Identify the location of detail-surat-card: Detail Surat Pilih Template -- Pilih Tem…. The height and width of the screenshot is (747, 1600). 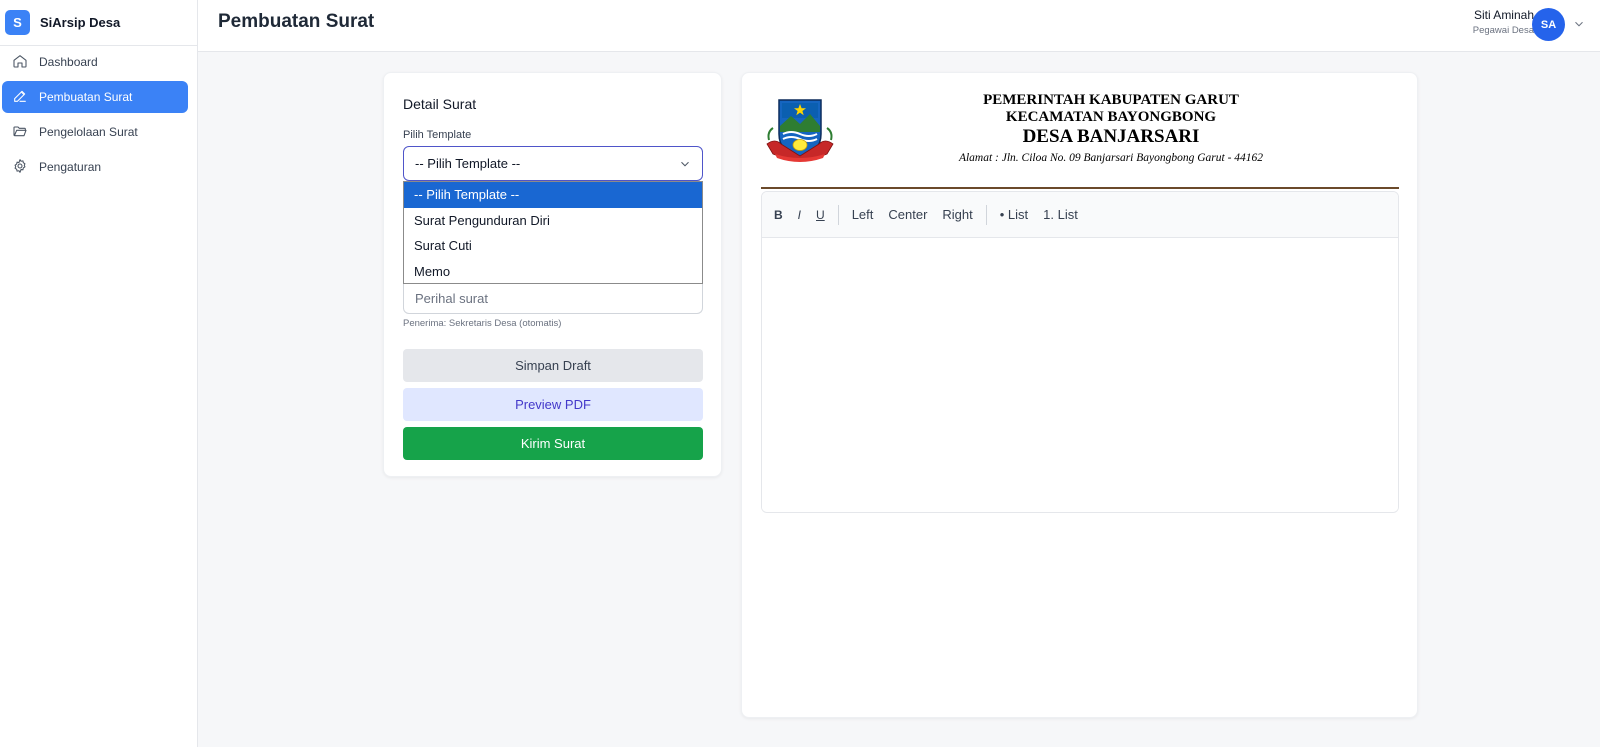
(552, 274).